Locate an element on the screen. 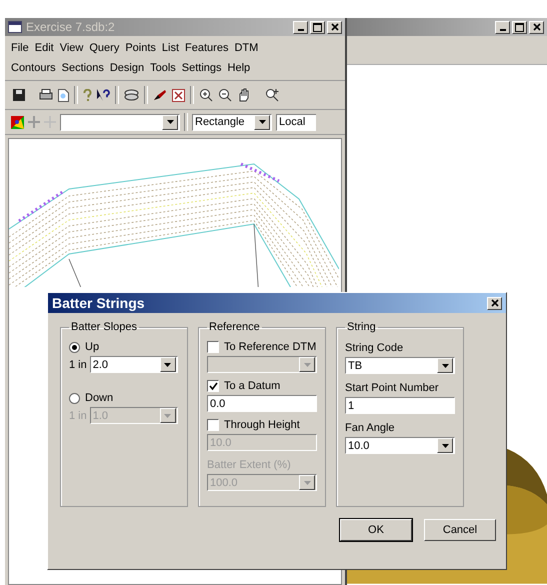  menu-item: Edit is located at coordinates (44, 48).